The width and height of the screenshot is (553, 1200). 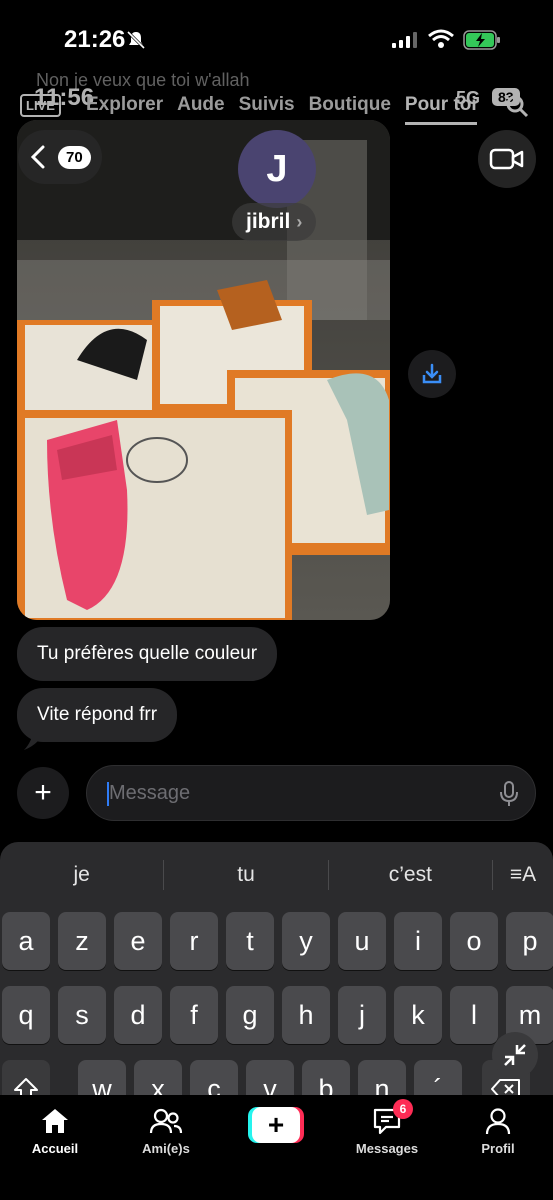 What do you see at coordinates (277, 941) in the screenshot?
I see `key-row-1: a z e r t y u i o p` at bounding box center [277, 941].